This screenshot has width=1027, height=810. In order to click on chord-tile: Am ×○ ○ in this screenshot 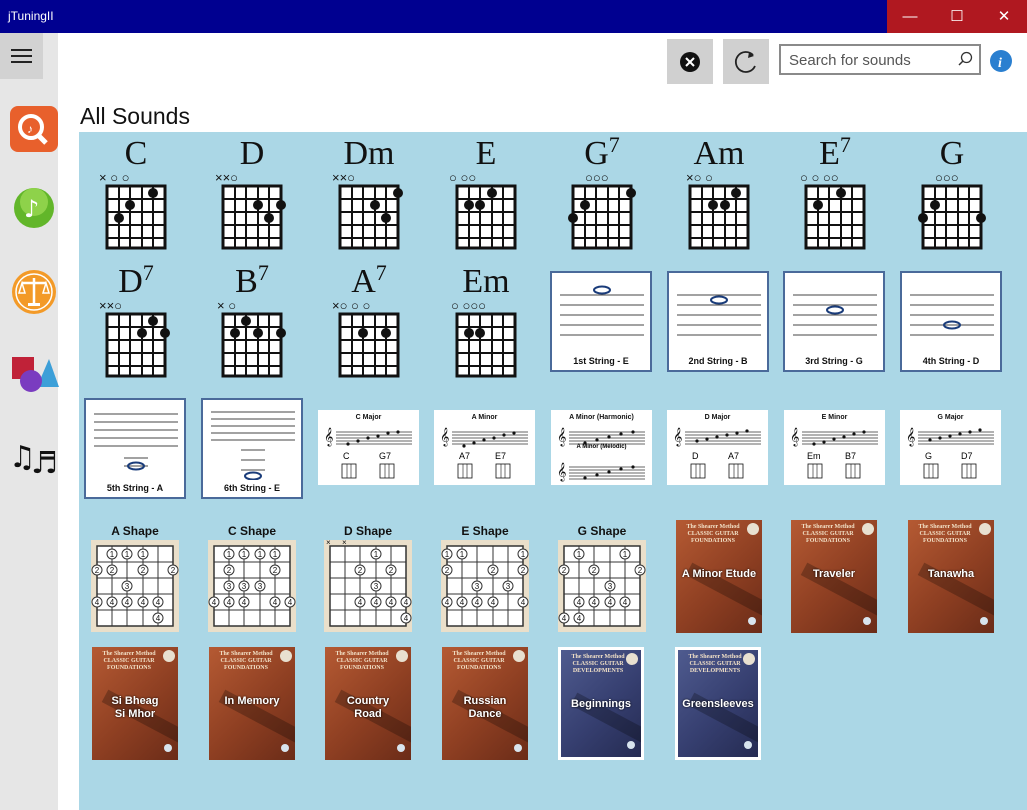, I will do `click(719, 192)`.